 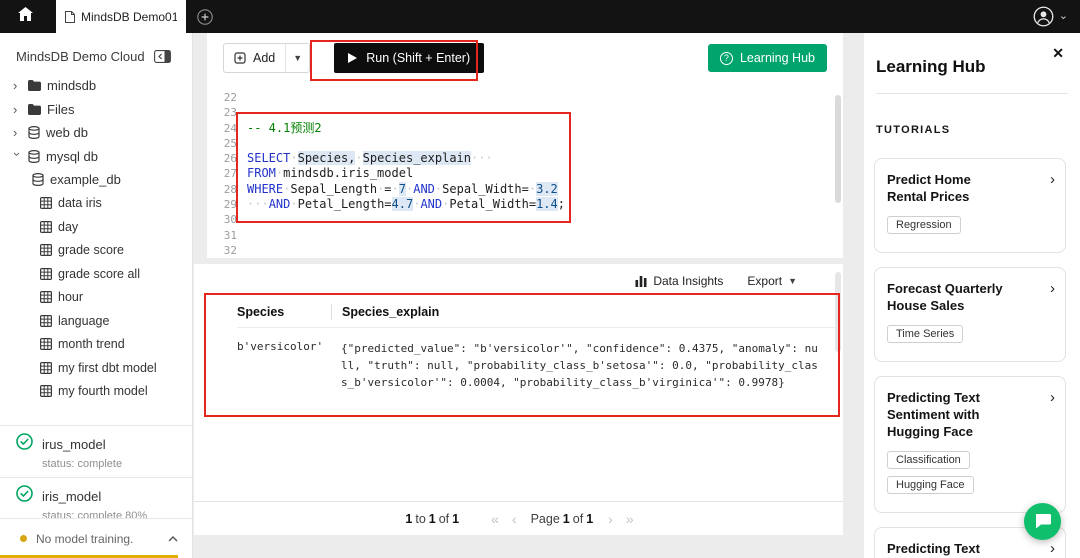 What do you see at coordinates (330, 173) in the screenshot?
I see `code-text: FROM·mindsdb.iris_model` at bounding box center [330, 173].